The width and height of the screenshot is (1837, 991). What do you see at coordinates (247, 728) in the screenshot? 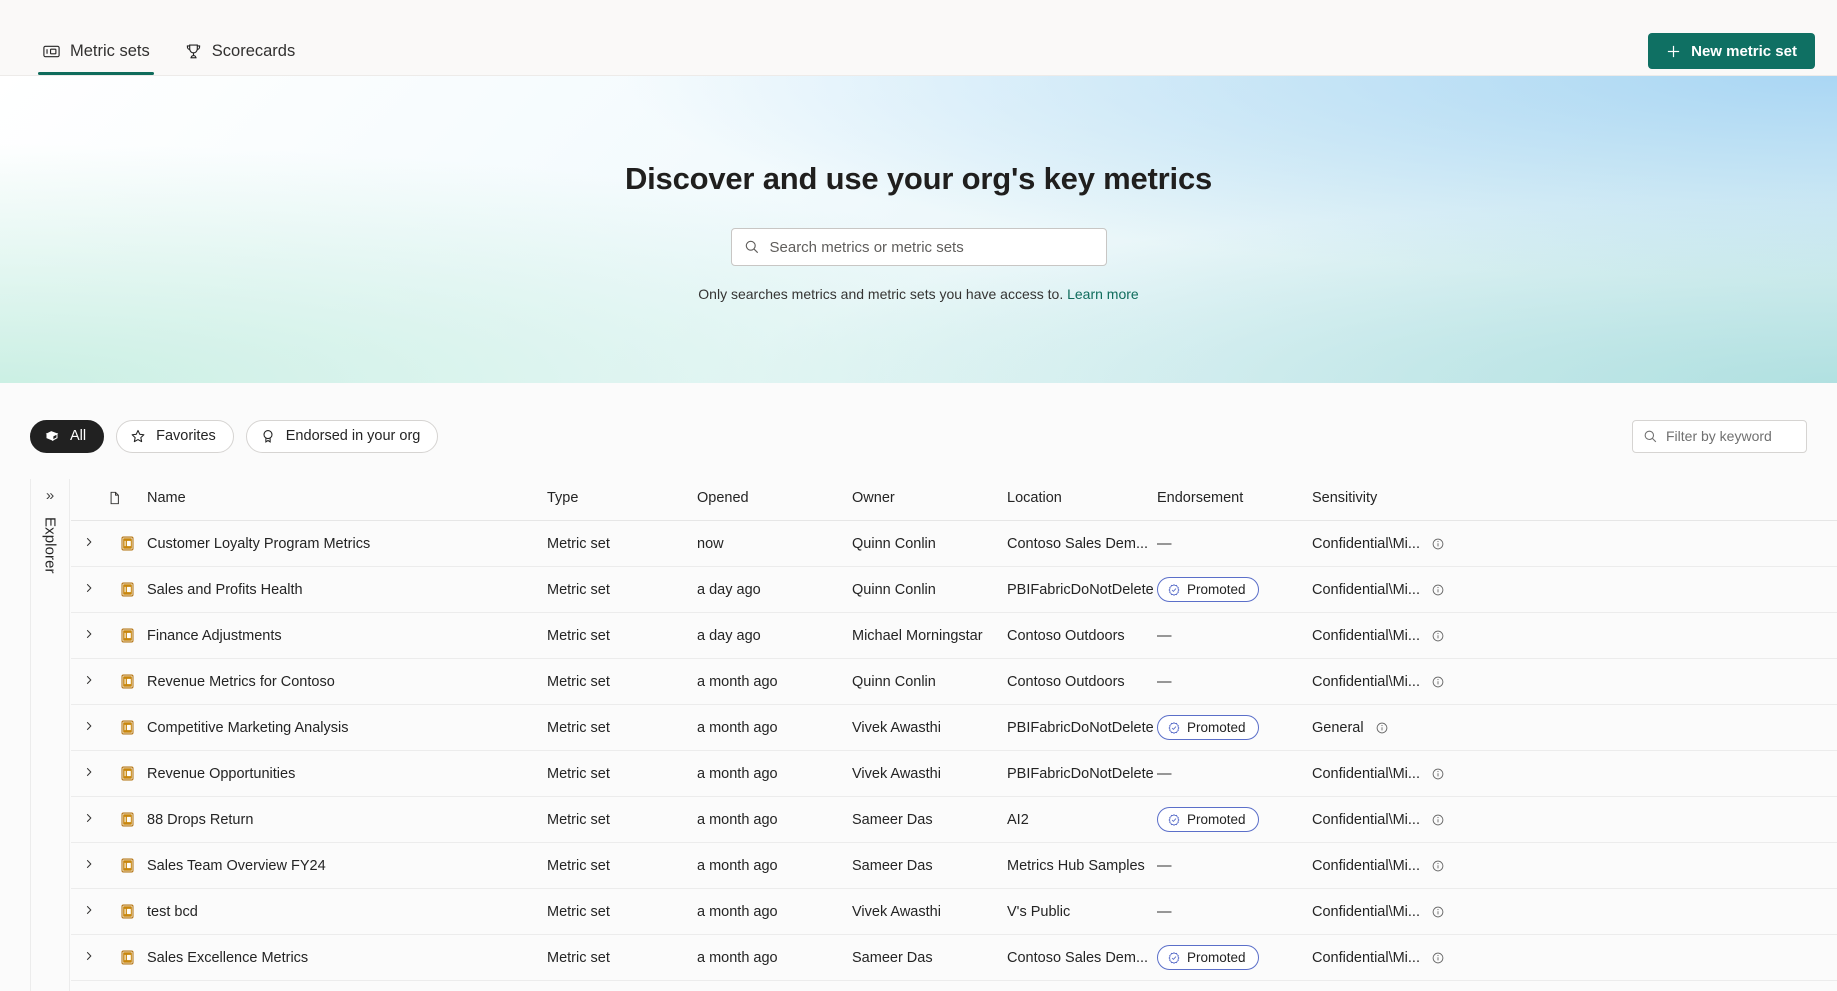
I see `metric-set-link: Competitive Marketing Analysis` at bounding box center [247, 728].